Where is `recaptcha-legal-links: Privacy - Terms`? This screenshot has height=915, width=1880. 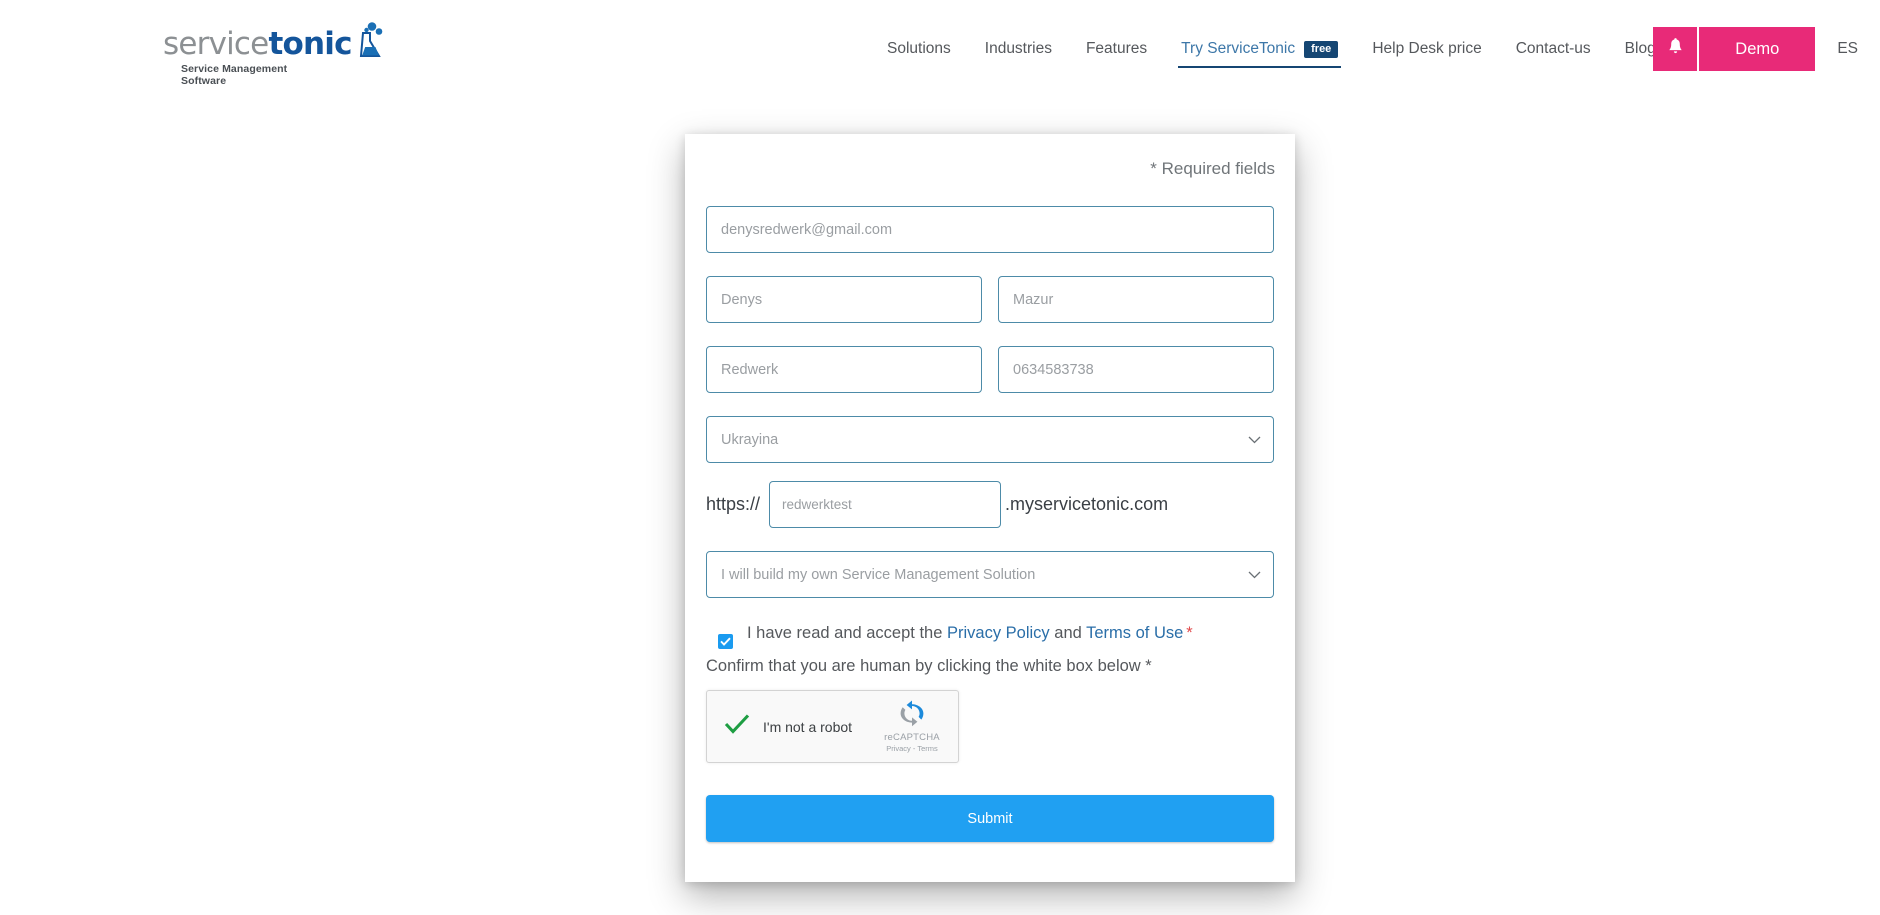
recaptcha-legal-links: Privacy - Terms is located at coordinates (912, 748).